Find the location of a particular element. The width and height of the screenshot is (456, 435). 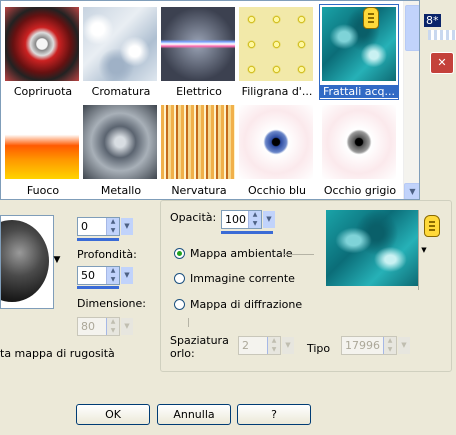

texture-label: Nervatura is located at coordinates (199, 190).